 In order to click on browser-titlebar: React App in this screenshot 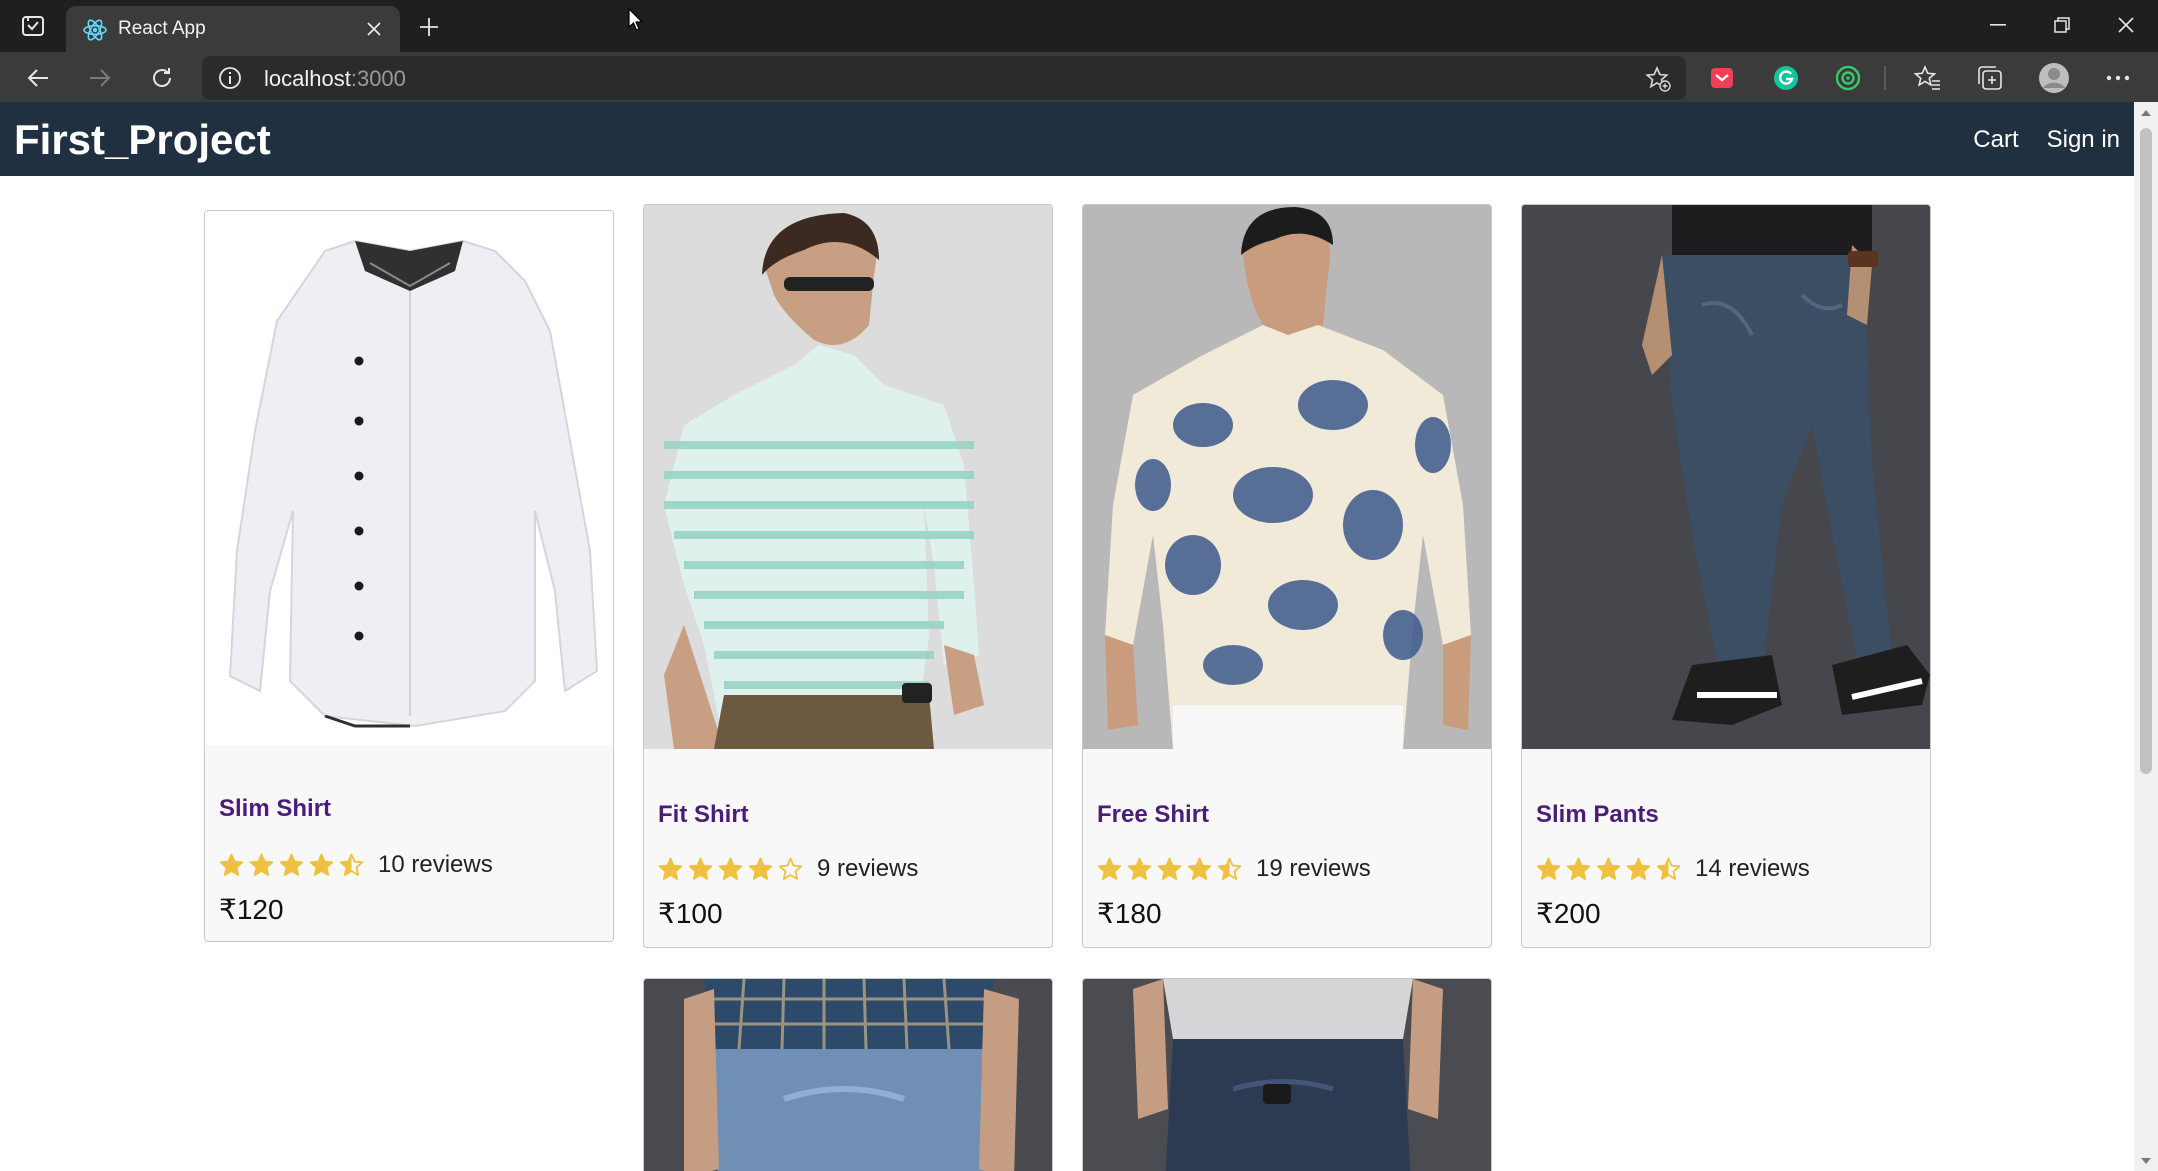, I will do `click(1079, 26)`.